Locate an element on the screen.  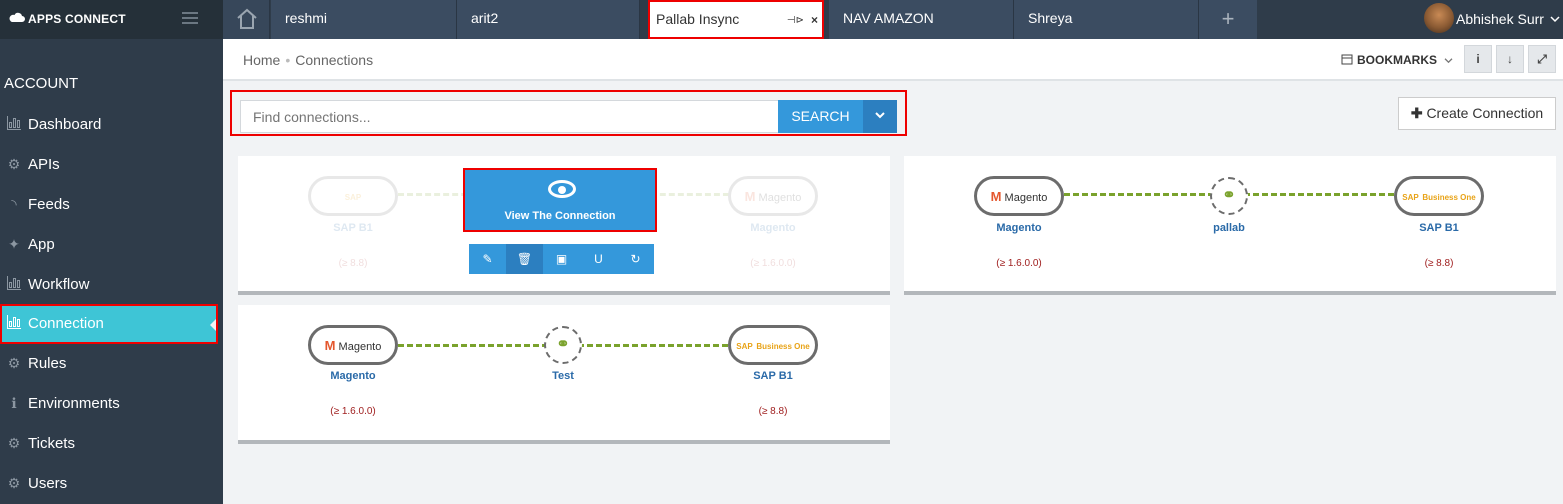
tab-reshmi: reshmi is located at coordinates (364, 19).